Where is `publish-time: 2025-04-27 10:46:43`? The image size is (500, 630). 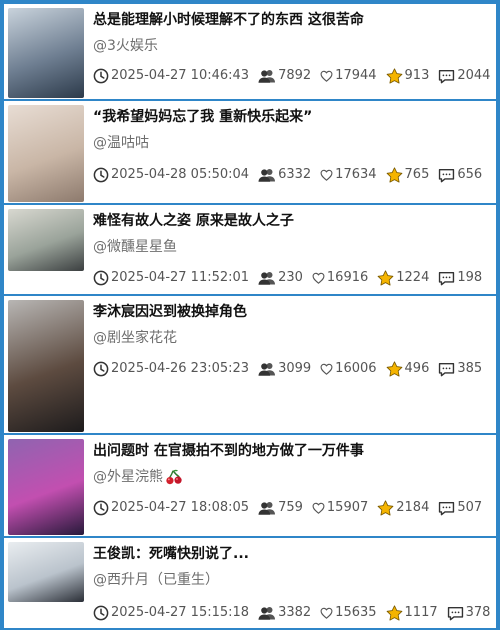 publish-time: 2025-04-27 10:46:43 is located at coordinates (180, 75).